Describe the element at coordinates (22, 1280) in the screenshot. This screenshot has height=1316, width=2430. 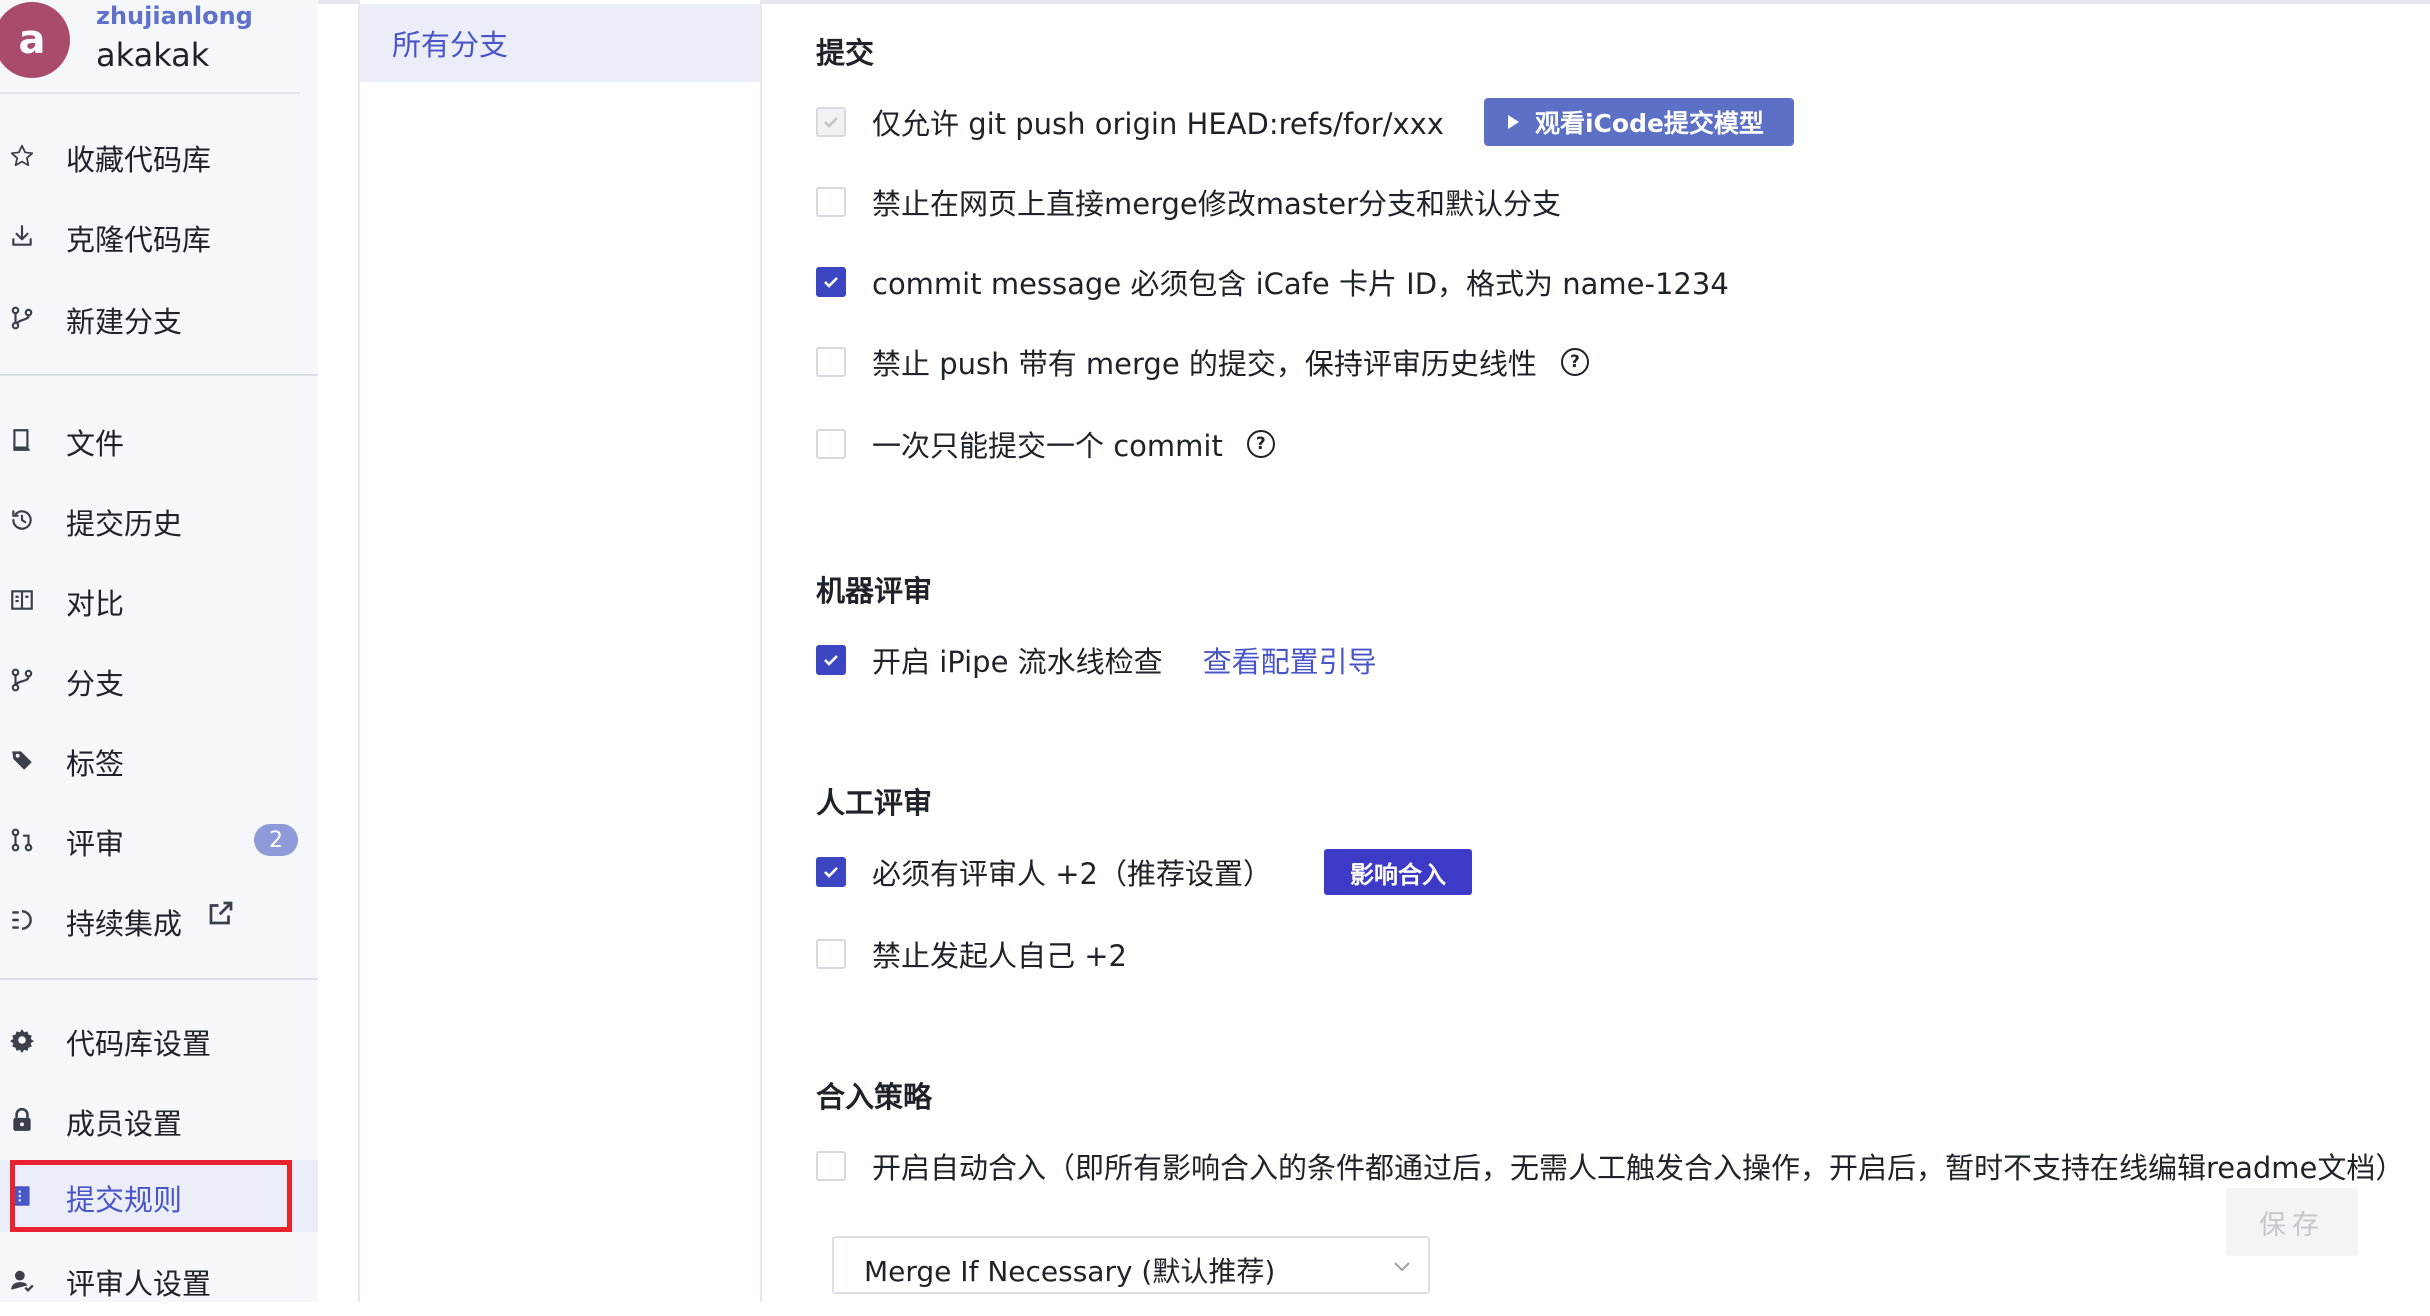
I see `reviewer-icon` at that location.